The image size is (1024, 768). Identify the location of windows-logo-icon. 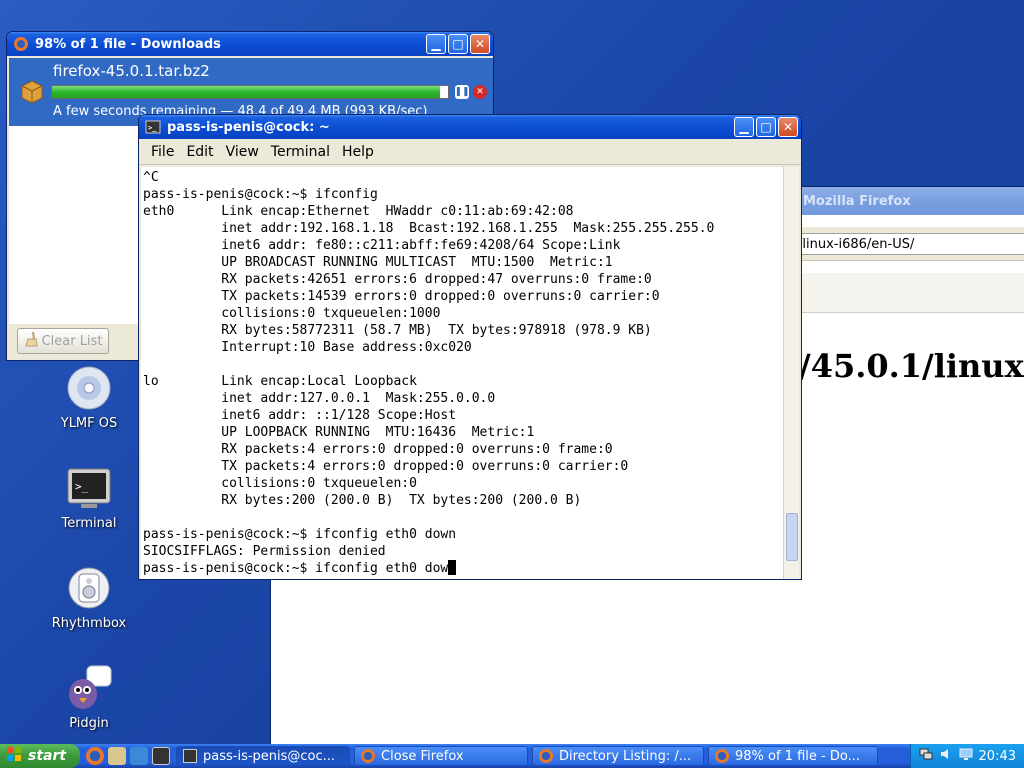
(14, 756).